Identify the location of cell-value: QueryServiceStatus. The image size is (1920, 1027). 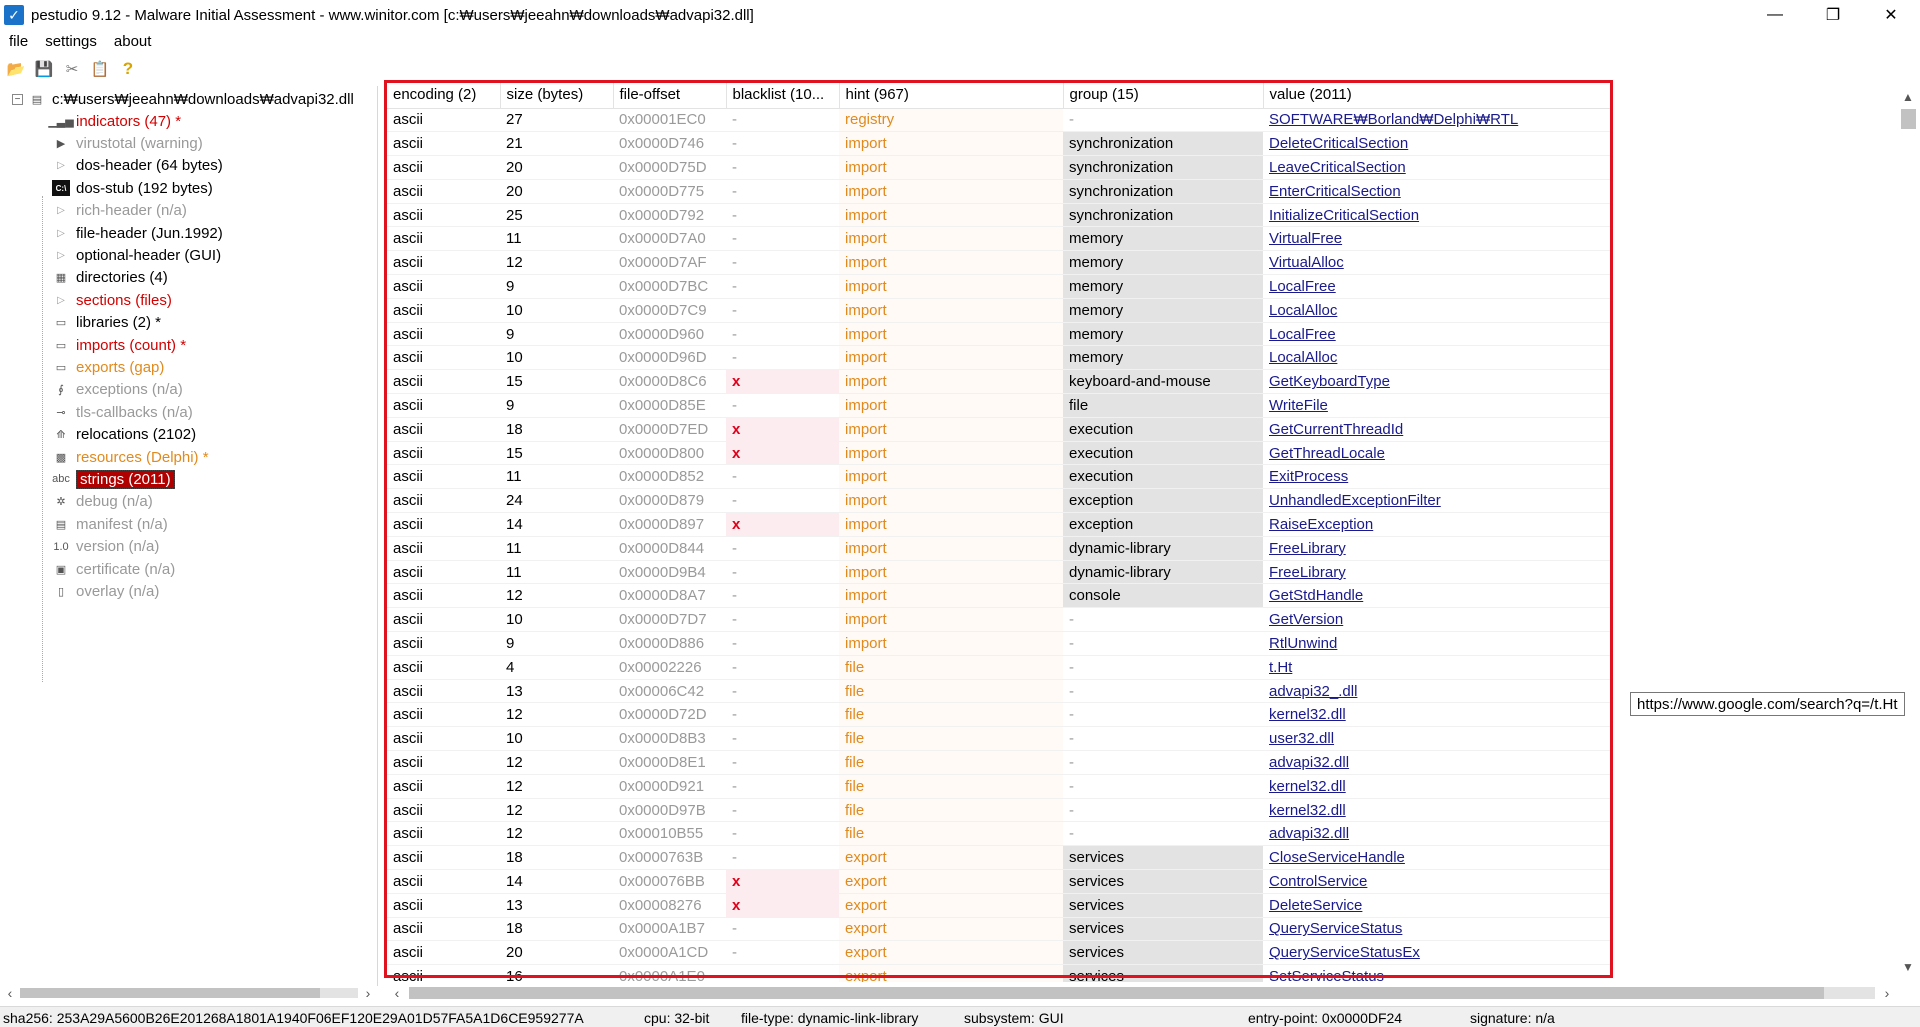
(1437, 929).